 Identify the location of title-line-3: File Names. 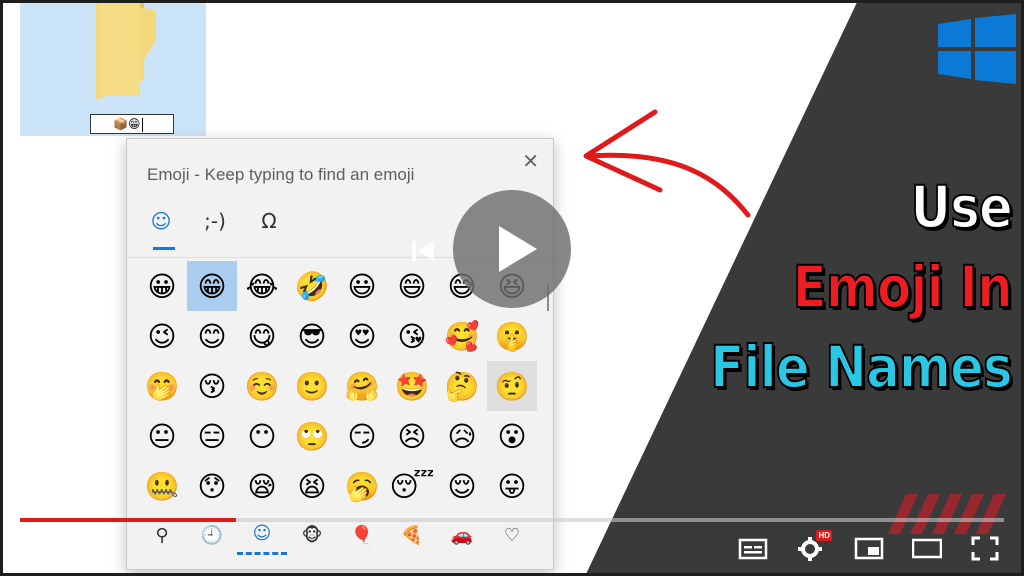
(861, 367).